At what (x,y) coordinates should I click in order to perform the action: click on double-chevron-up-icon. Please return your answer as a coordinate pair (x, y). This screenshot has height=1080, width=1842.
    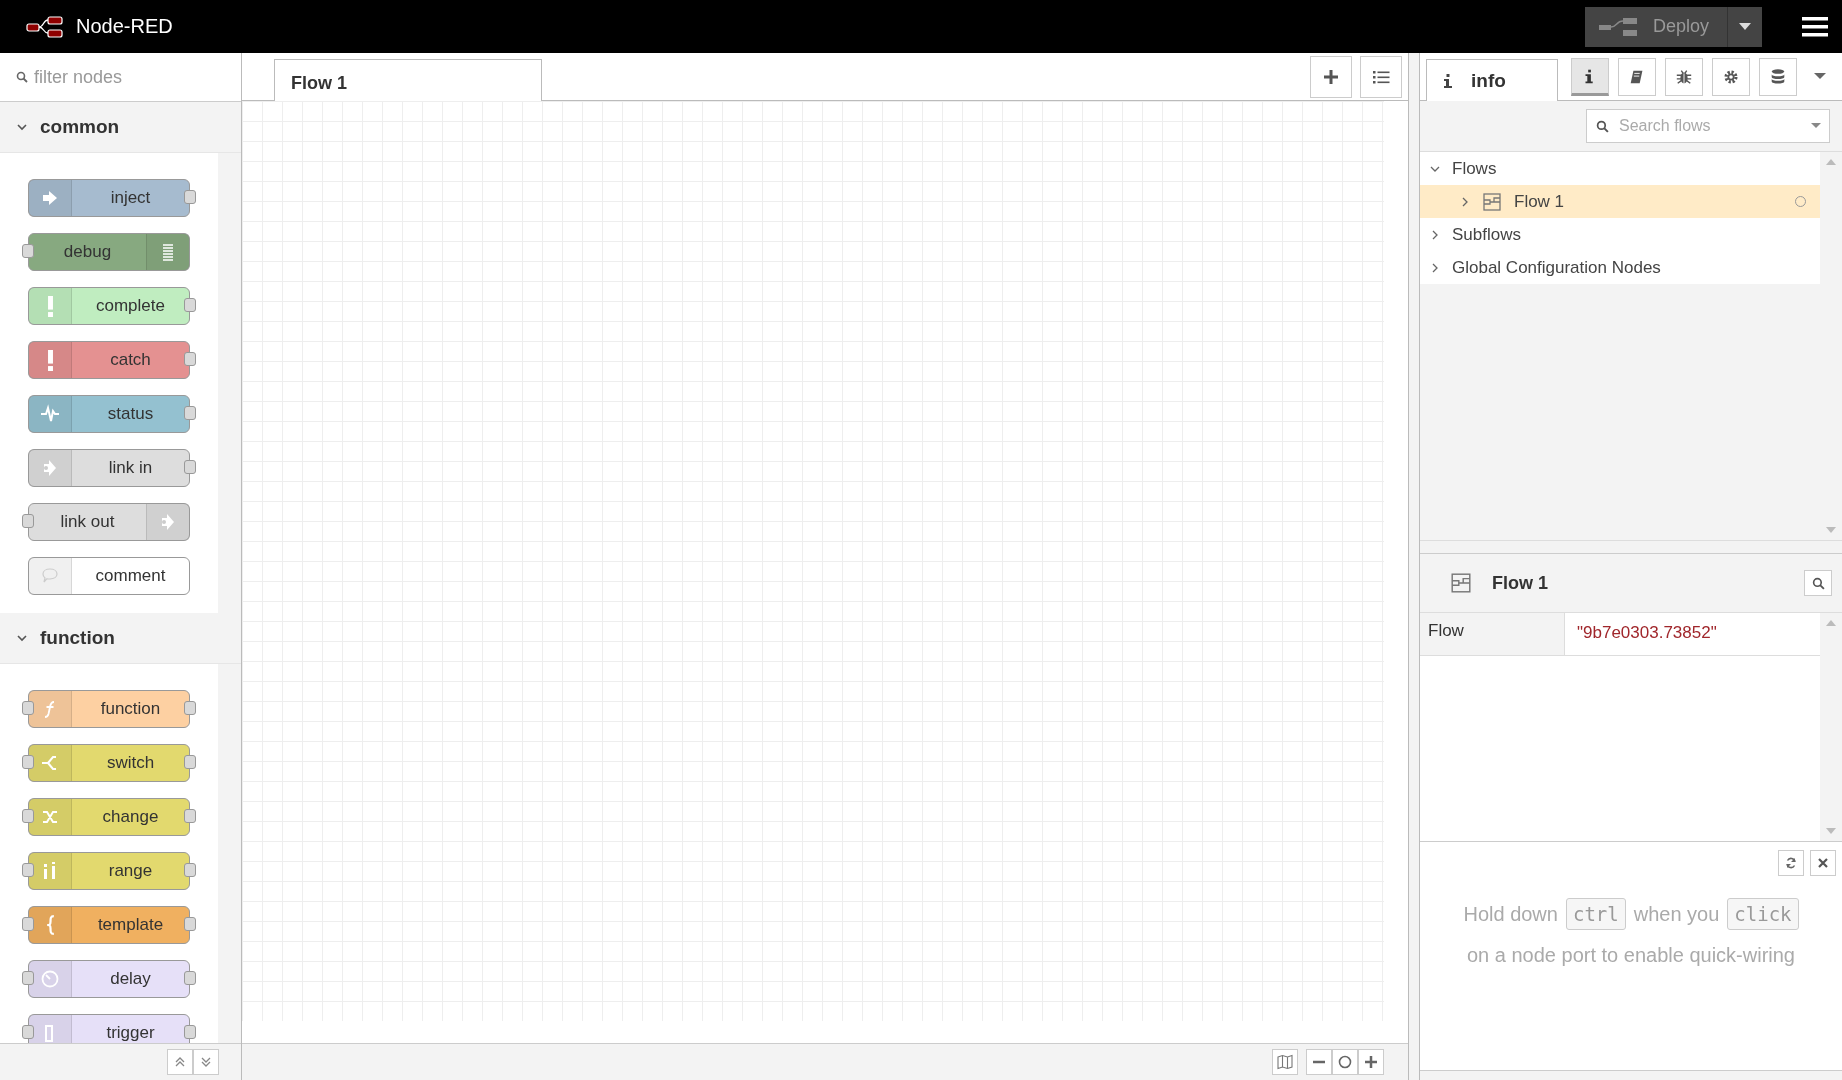
    Looking at the image, I should click on (180, 1062).